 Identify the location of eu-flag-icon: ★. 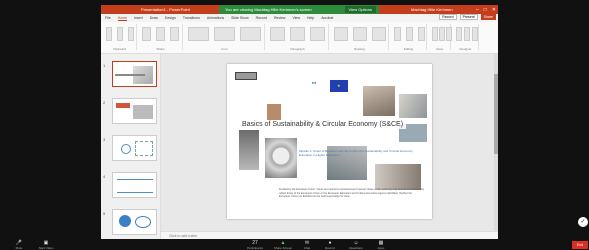
(339, 86).